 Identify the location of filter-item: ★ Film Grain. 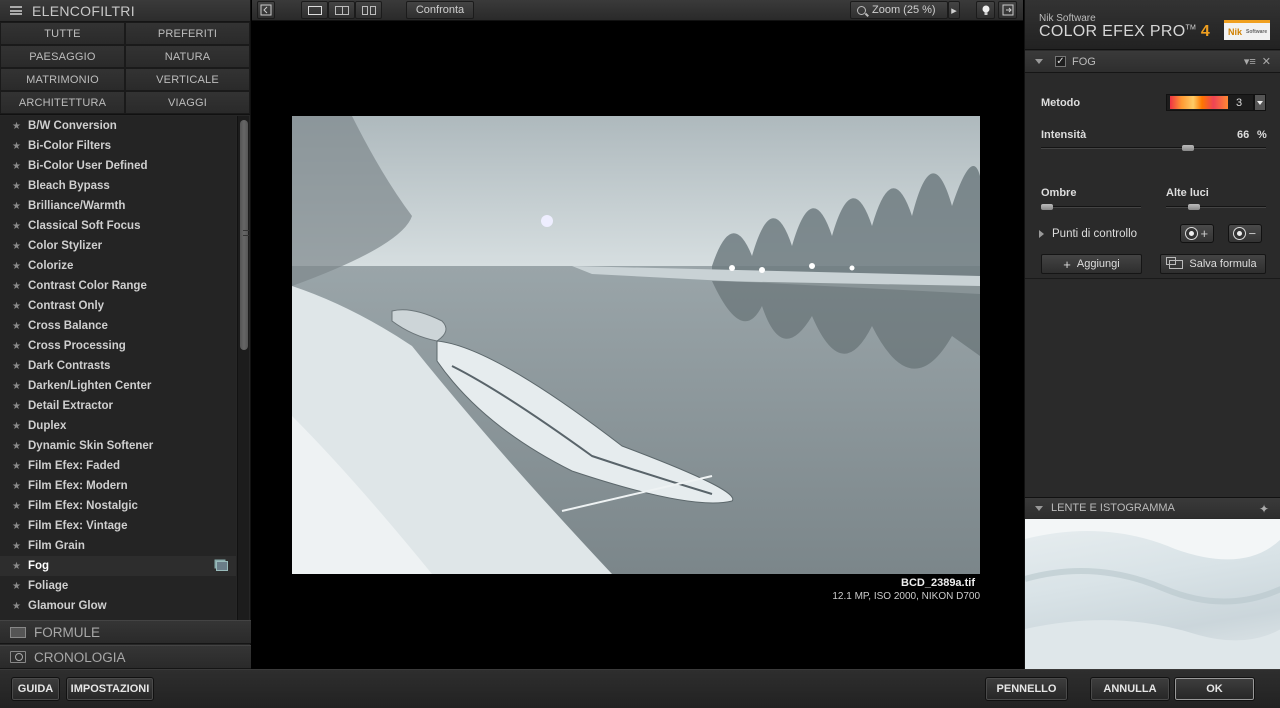
(118, 546).